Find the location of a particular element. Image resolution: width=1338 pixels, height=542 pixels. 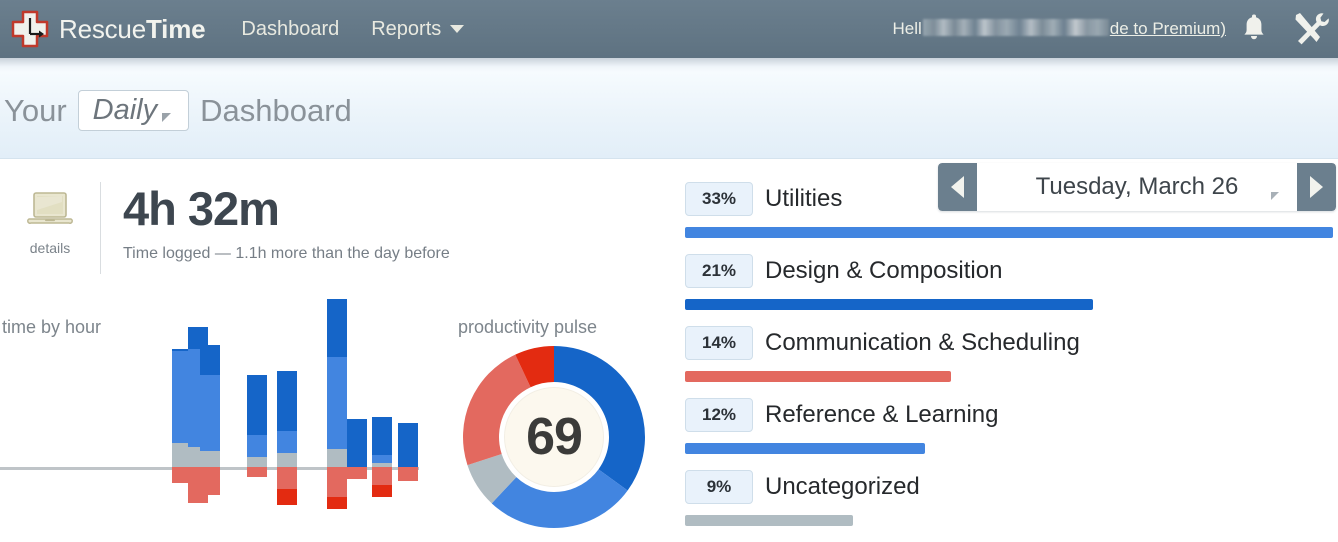

brand-logo: RescueTime is located at coordinates (107, 29).